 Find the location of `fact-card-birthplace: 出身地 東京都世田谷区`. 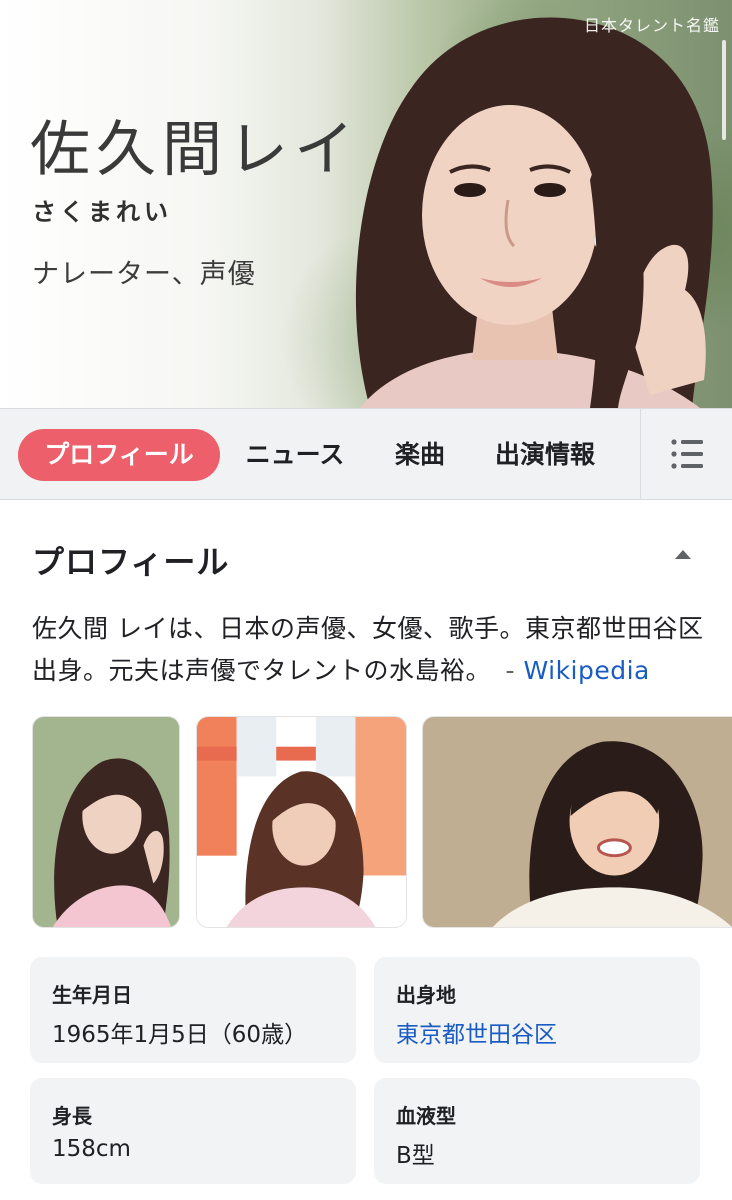

fact-card-birthplace: 出身地 東京都世田谷区 is located at coordinates (537, 1010).